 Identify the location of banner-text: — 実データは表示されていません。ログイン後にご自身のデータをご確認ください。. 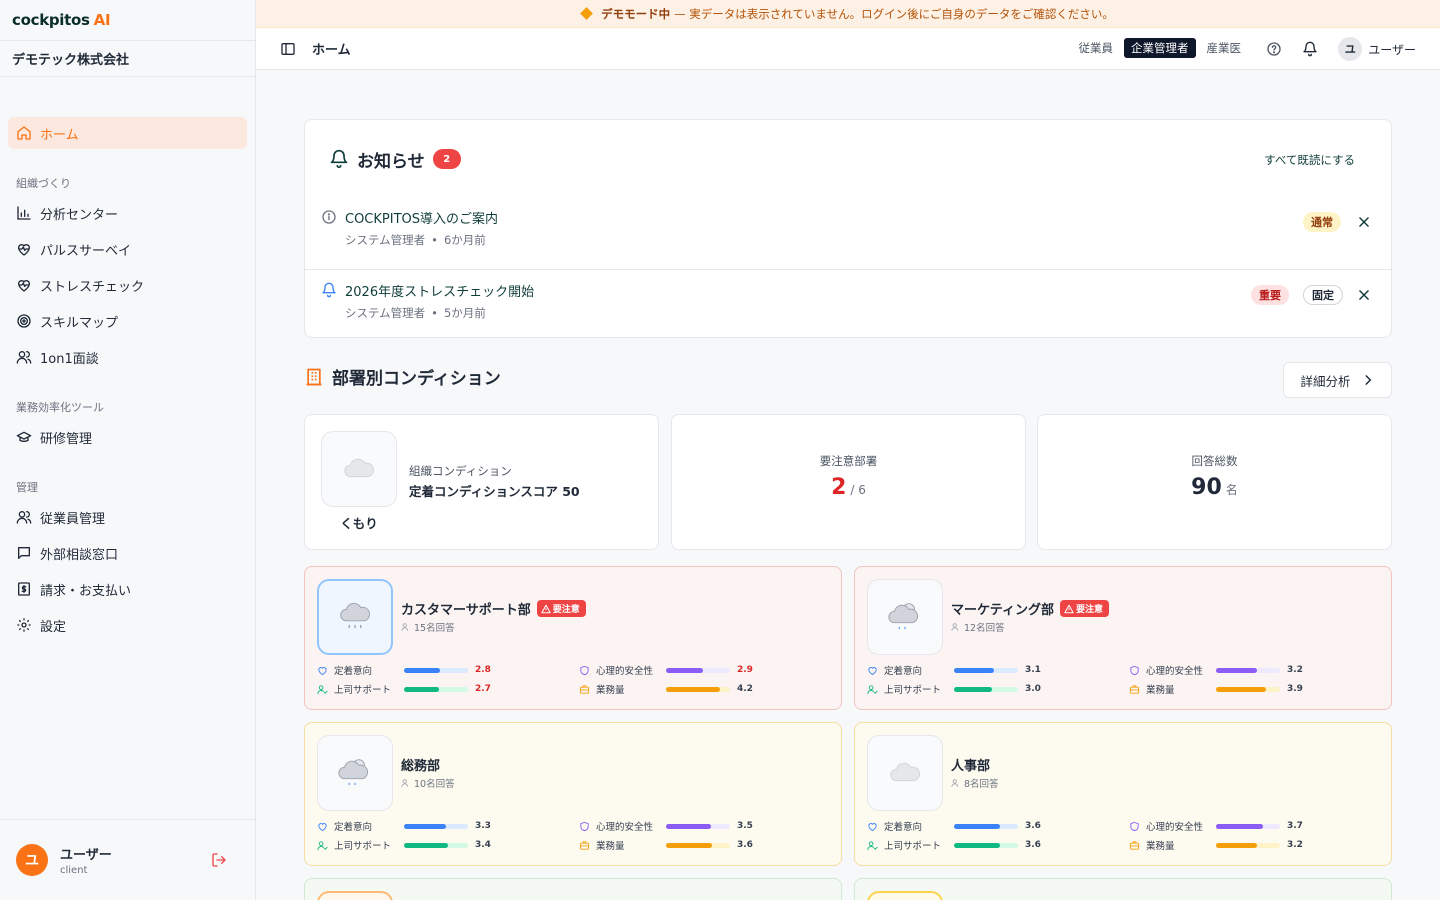
(894, 13).